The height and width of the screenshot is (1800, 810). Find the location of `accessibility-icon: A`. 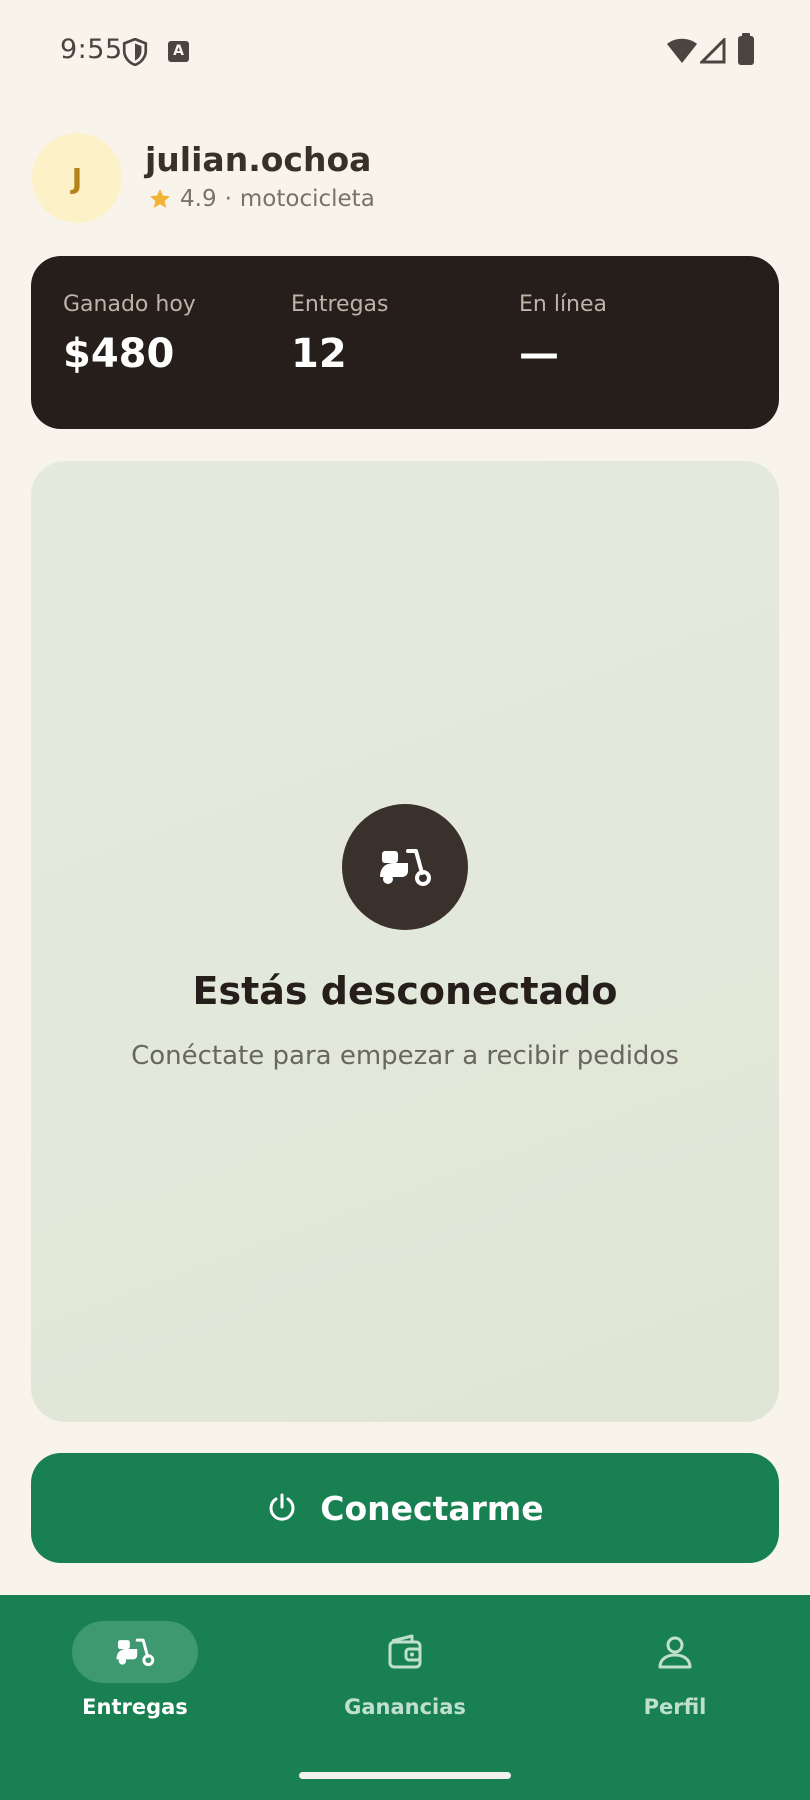

accessibility-icon: A is located at coordinates (178, 51).